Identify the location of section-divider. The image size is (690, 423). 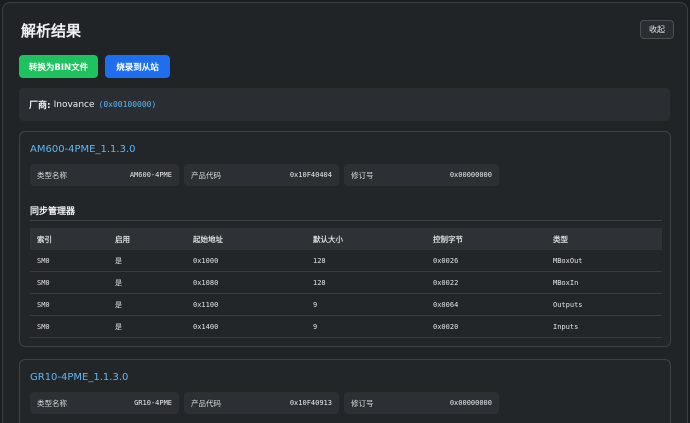
(346, 220).